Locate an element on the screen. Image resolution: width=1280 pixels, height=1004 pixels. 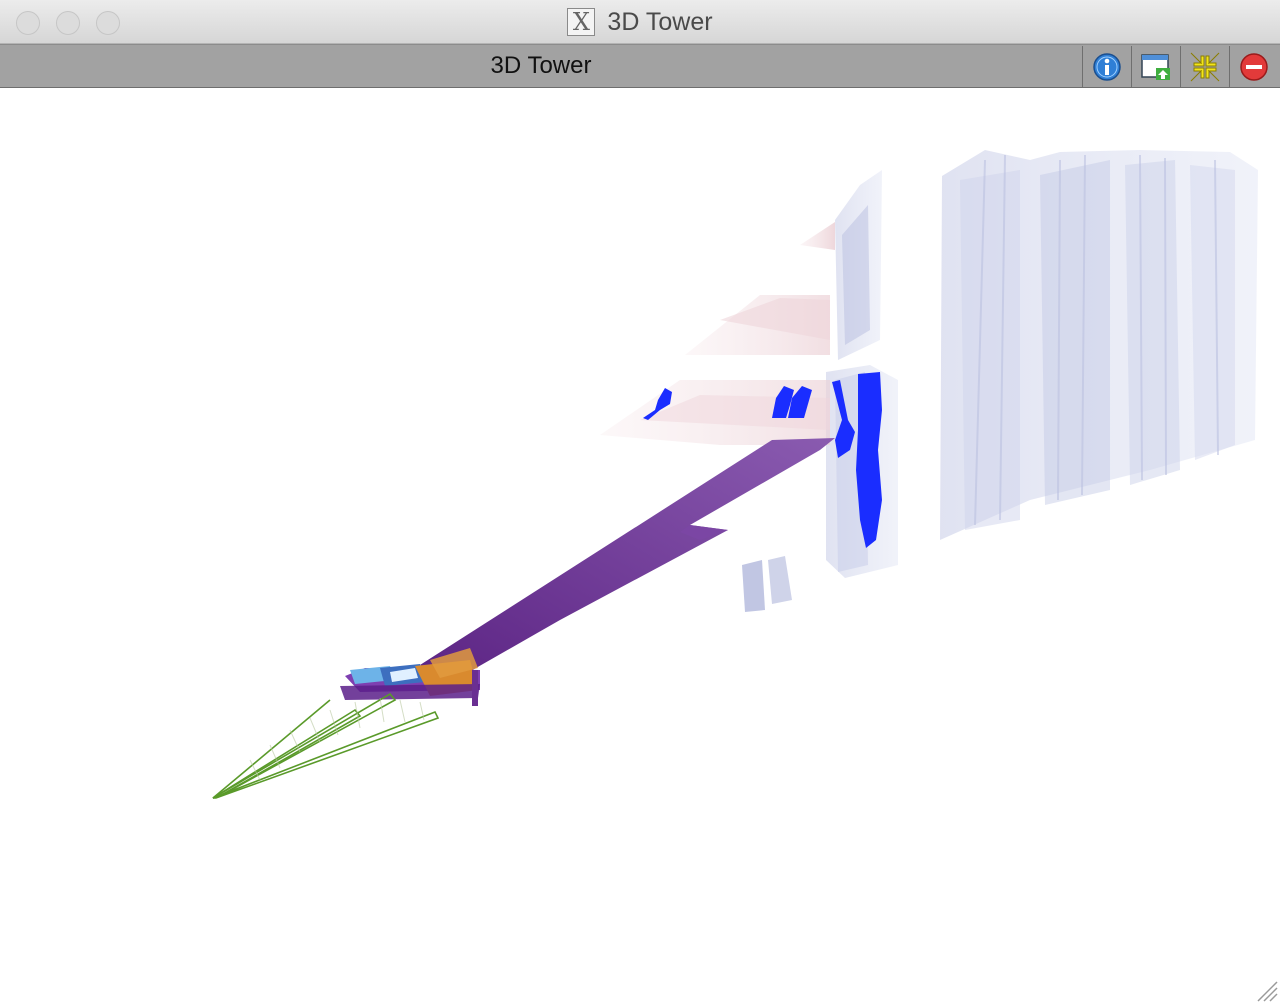
close-icon is located at coordinates (1253, 66).